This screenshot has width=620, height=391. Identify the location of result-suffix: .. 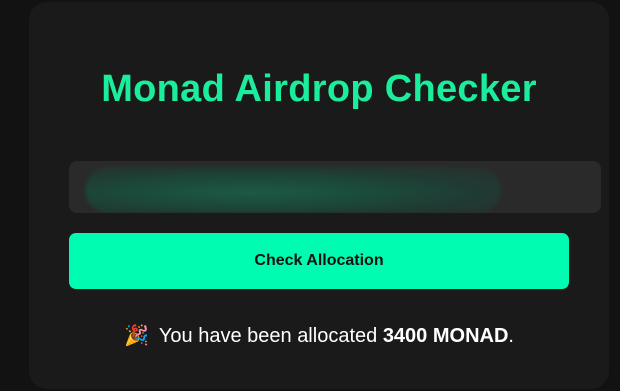
(511, 336).